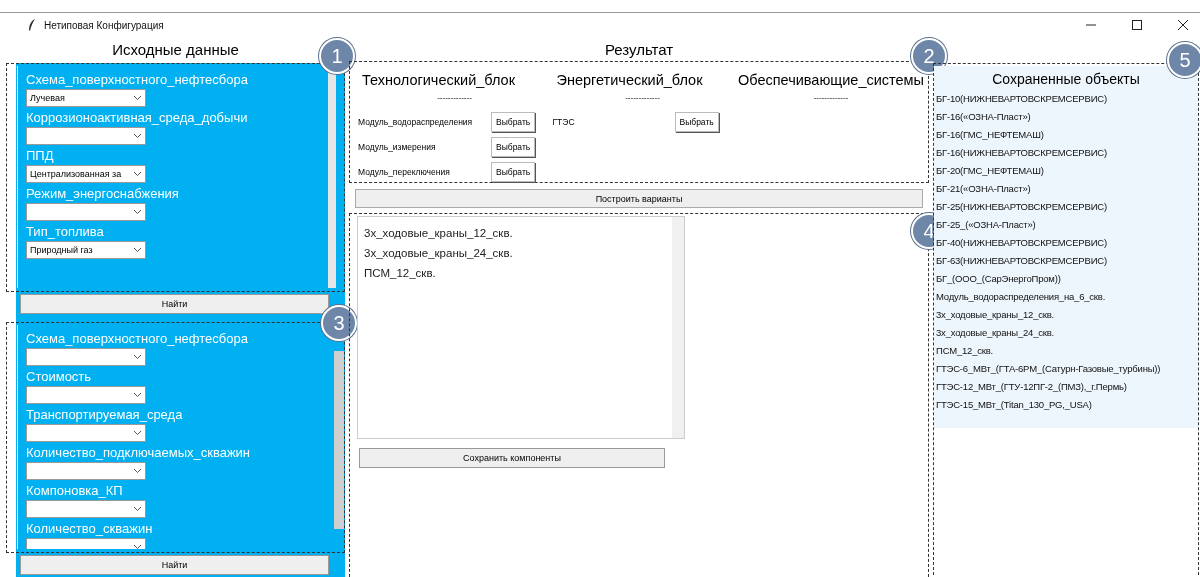 Image resolution: width=1200 pixels, height=577 pixels. Describe the element at coordinates (518, 273) in the screenshot. I see `list-item: ПСМ_12_скв.` at that location.